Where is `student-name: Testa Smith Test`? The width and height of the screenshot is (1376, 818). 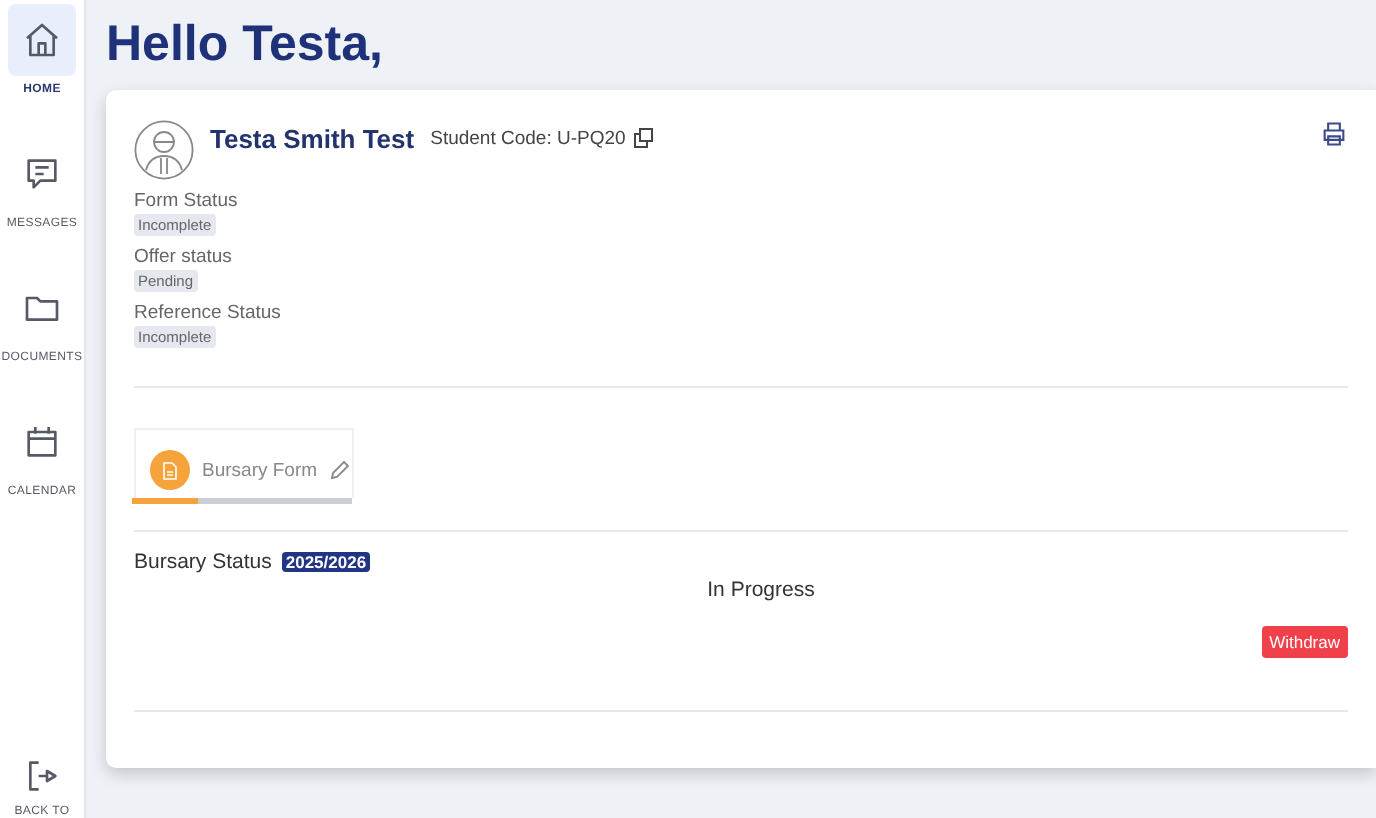 student-name: Testa Smith Test is located at coordinates (312, 139).